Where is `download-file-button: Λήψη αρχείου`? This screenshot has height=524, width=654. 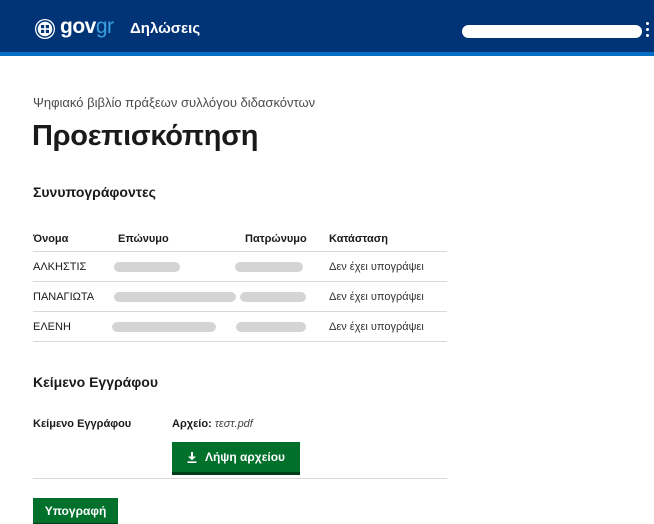 download-file-button: Λήψη αρχείου is located at coordinates (236, 458).